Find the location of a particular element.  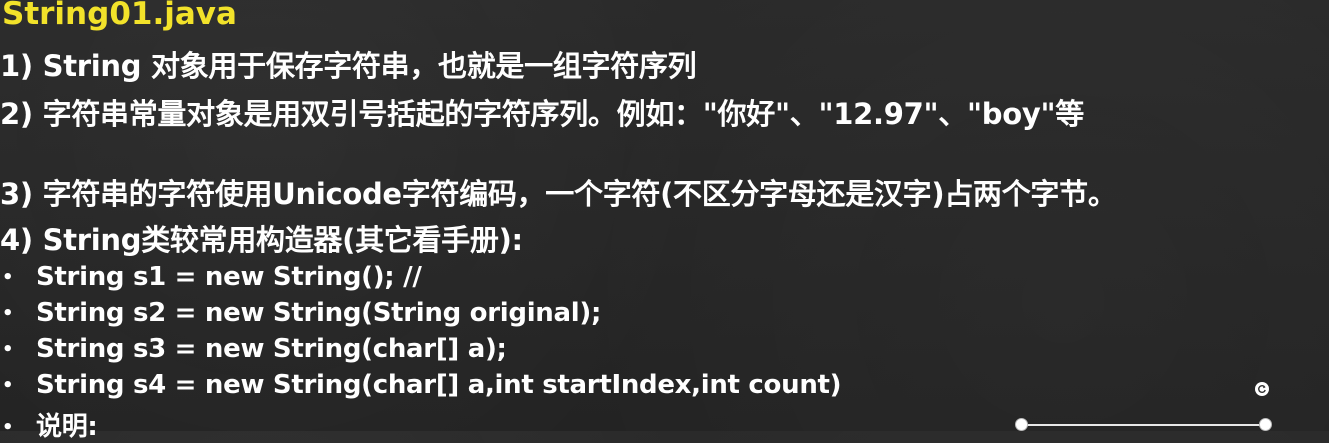

bullet-text: 说明: is located at coordinates (67, 427).